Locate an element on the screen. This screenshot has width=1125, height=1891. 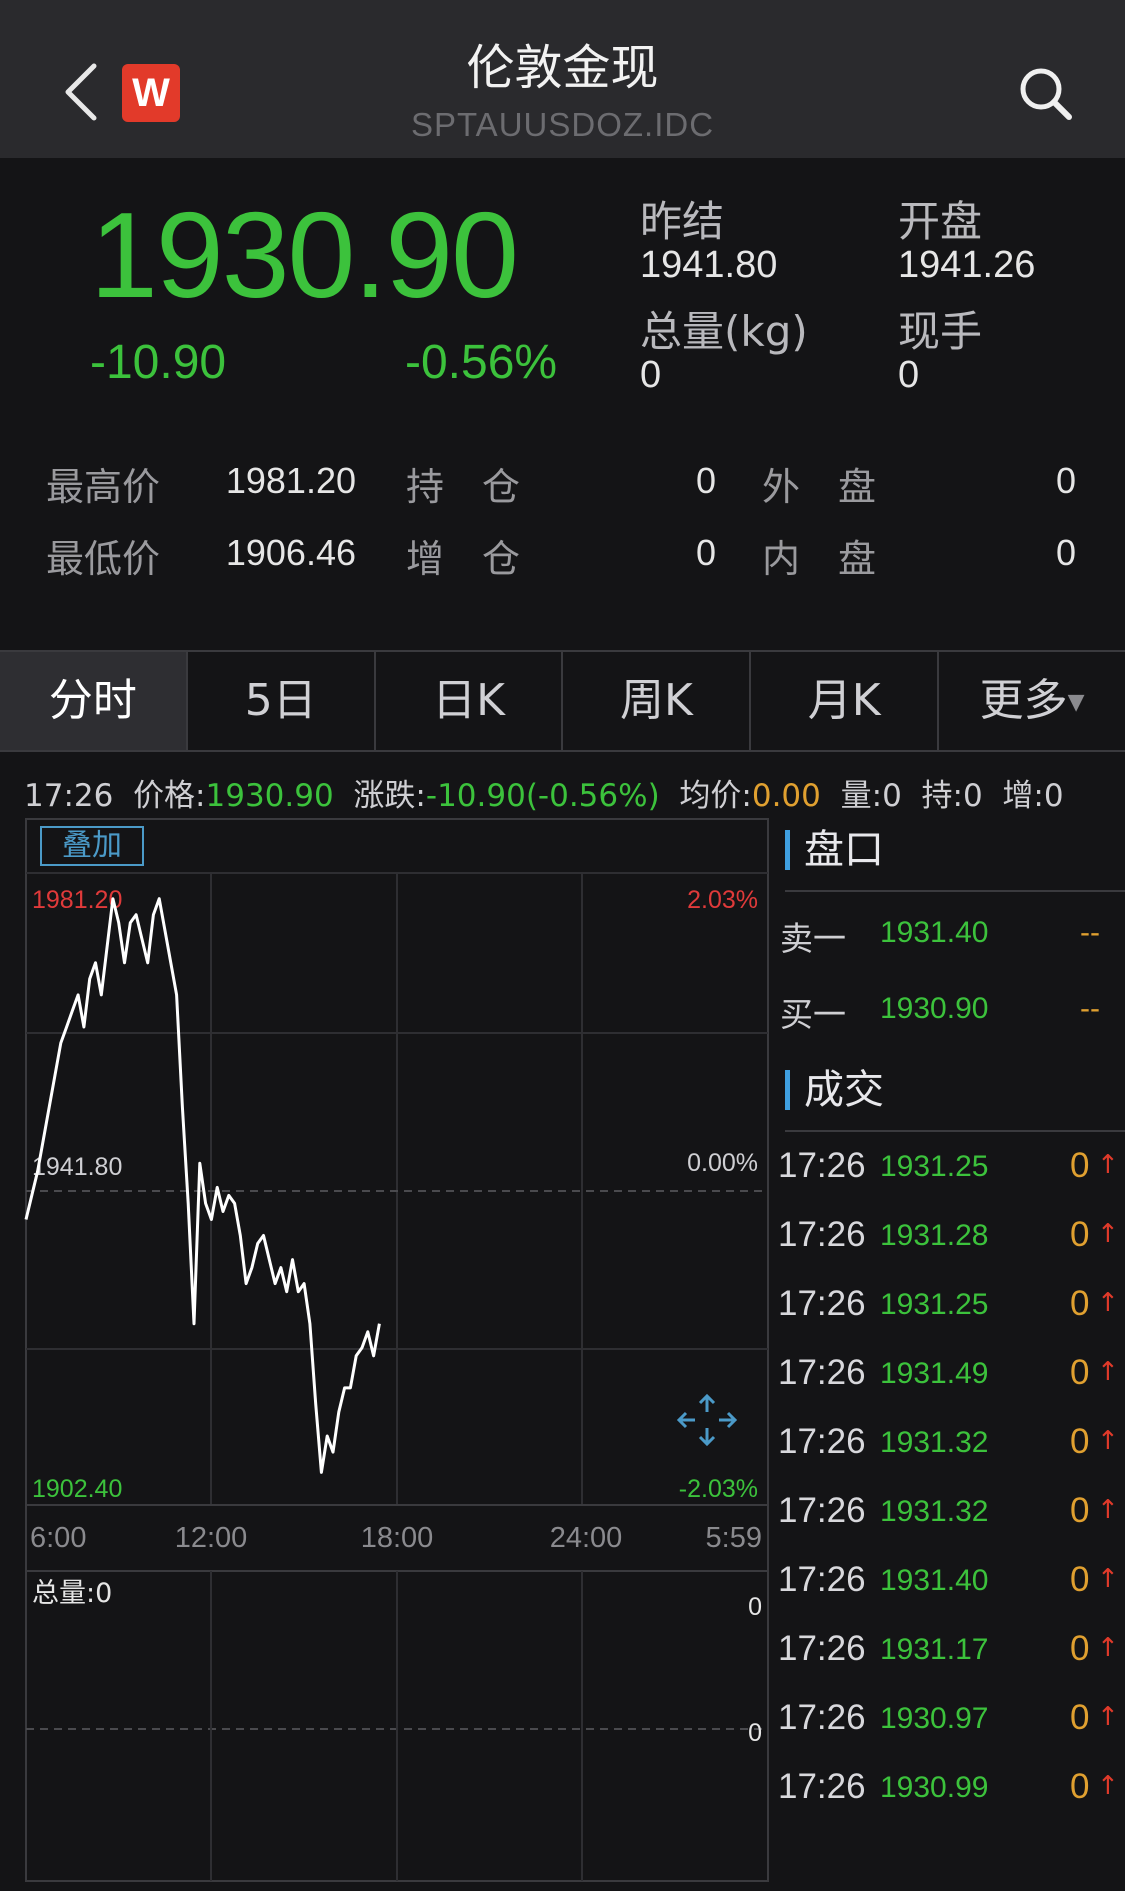
vol-axis-top: 0 is located at coordinates (755, 1607).